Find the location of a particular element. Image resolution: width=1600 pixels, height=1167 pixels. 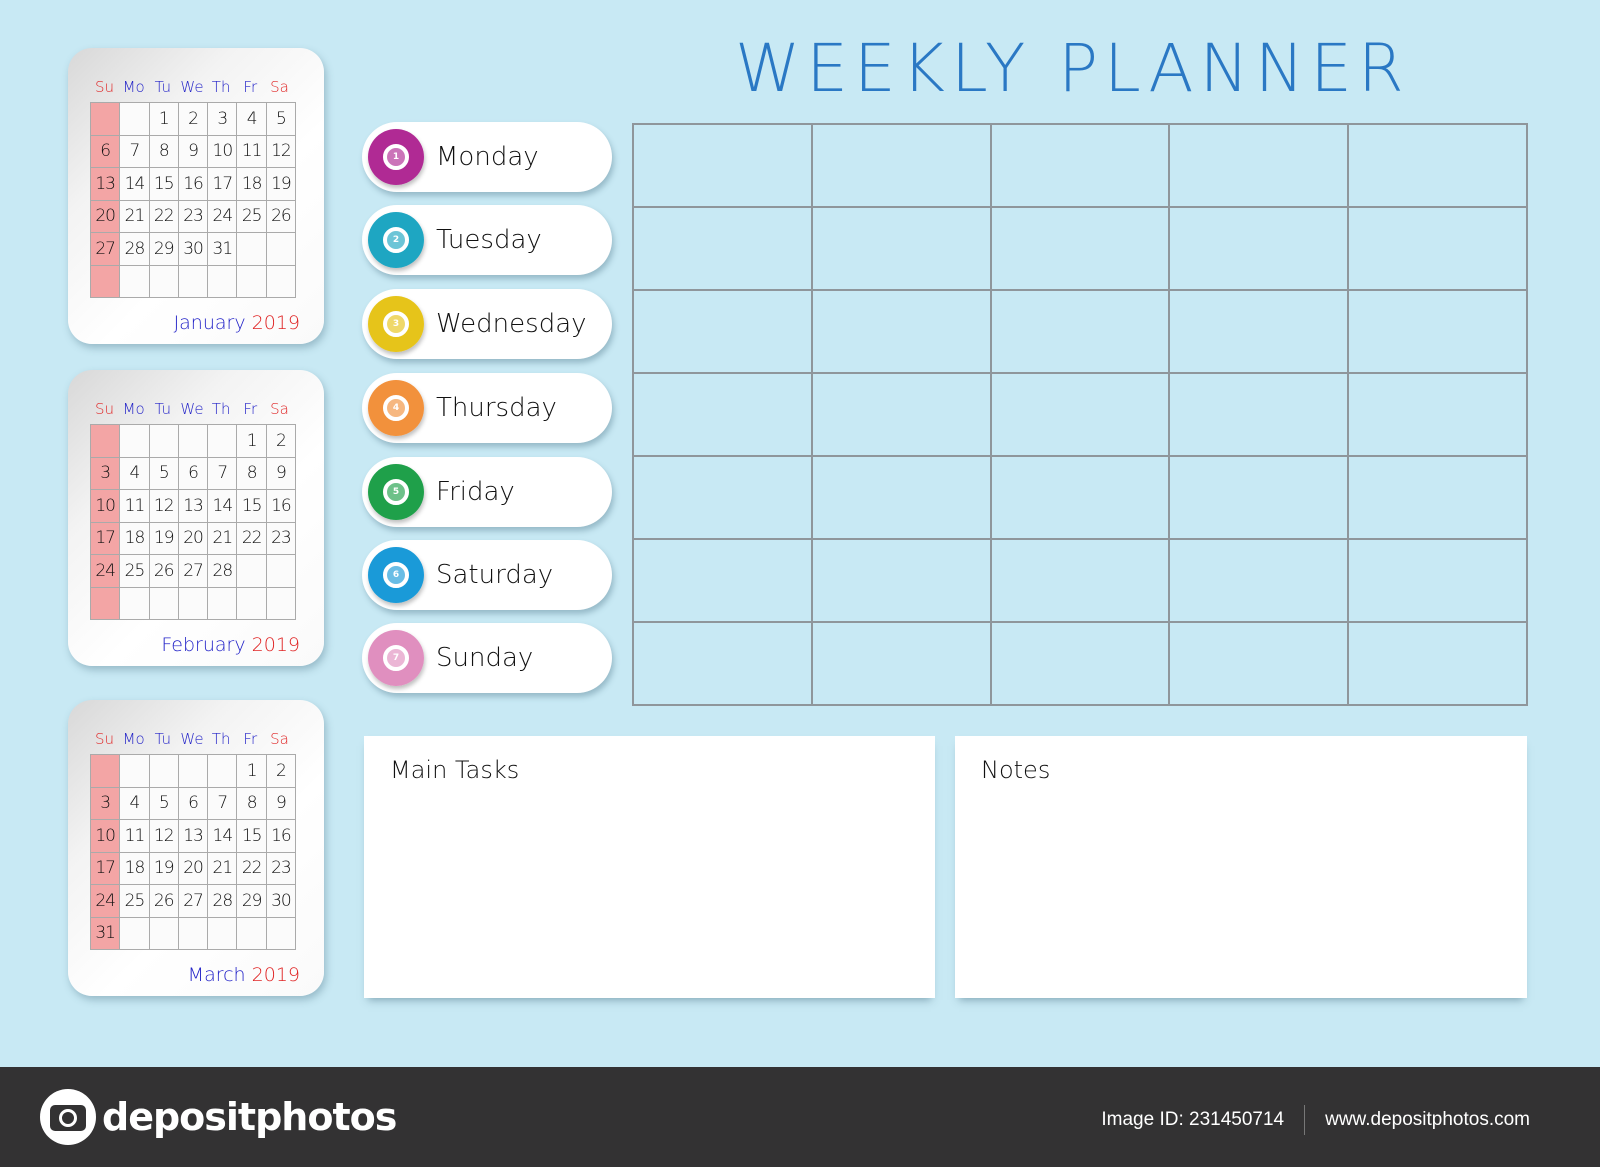

day-pill-thursday: 4 Thursday is located at coordinates (487, 408).